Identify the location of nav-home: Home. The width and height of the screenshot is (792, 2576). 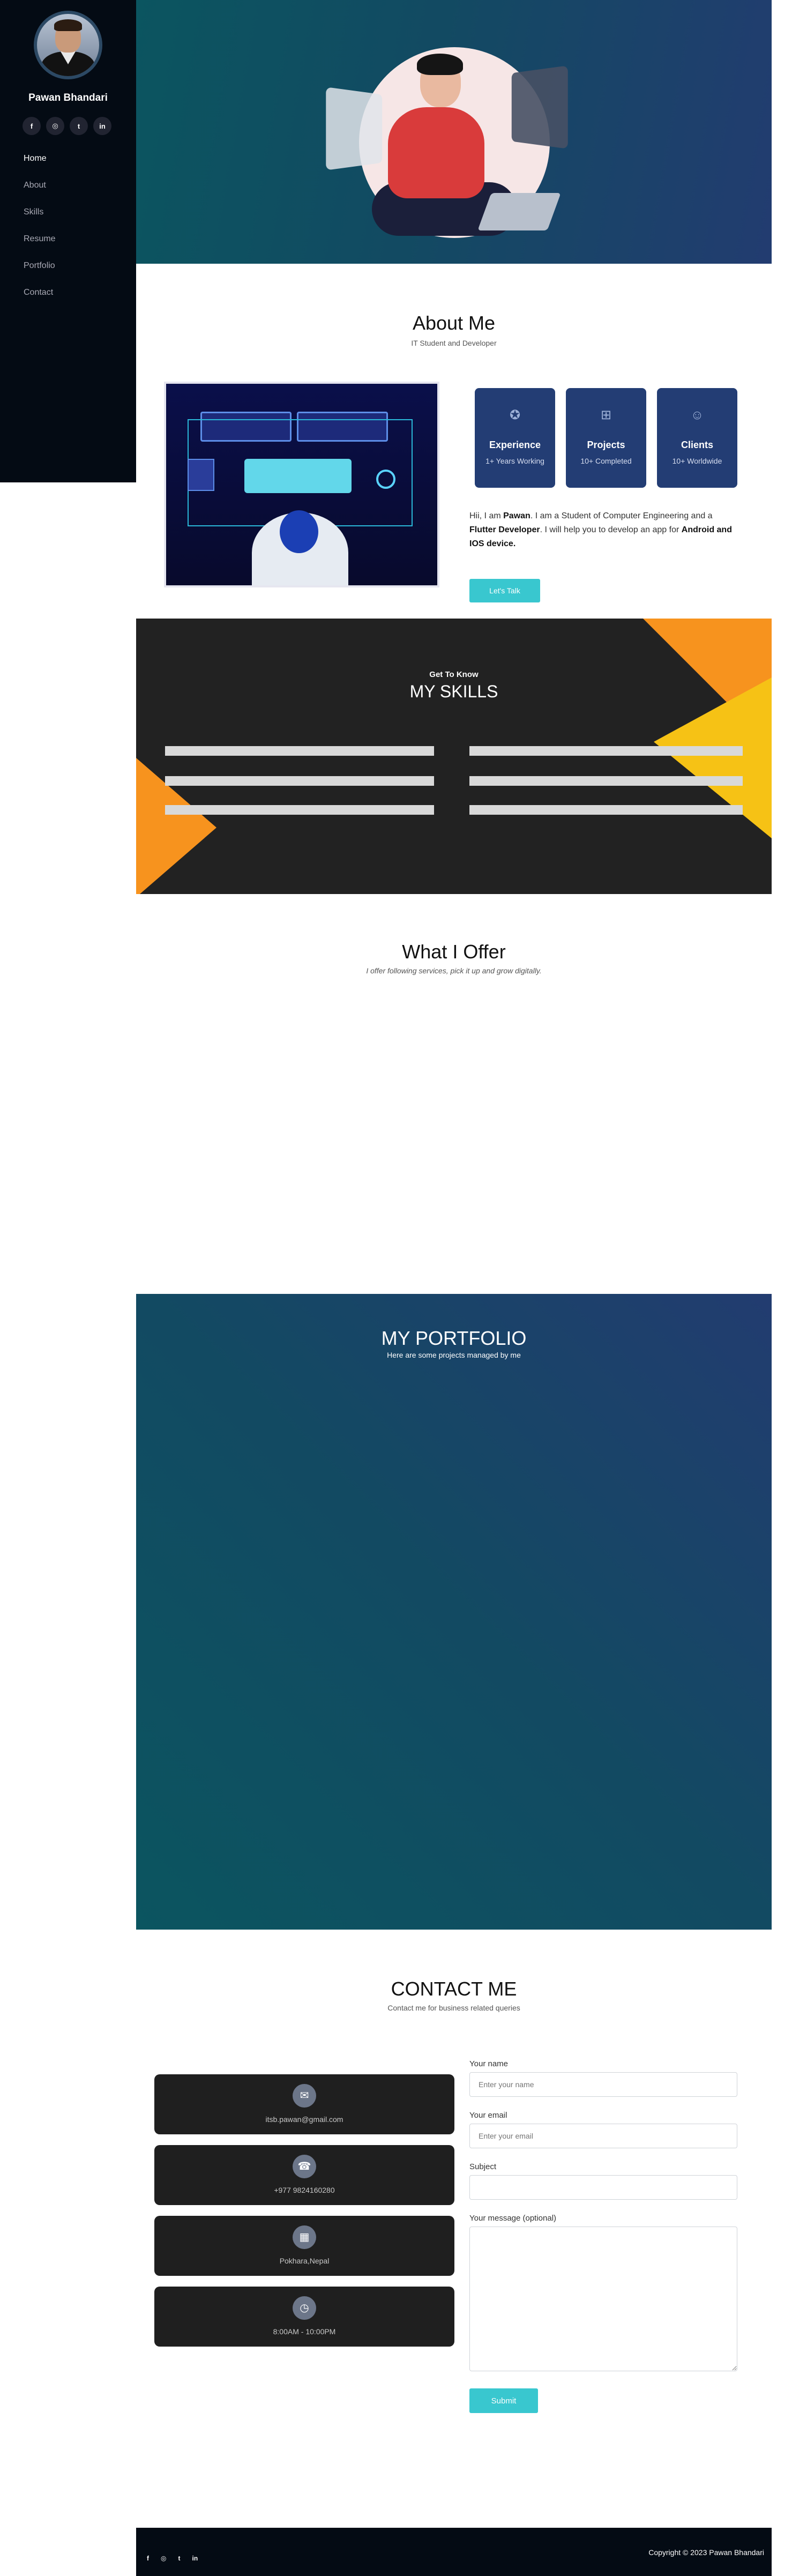
(40, 166).